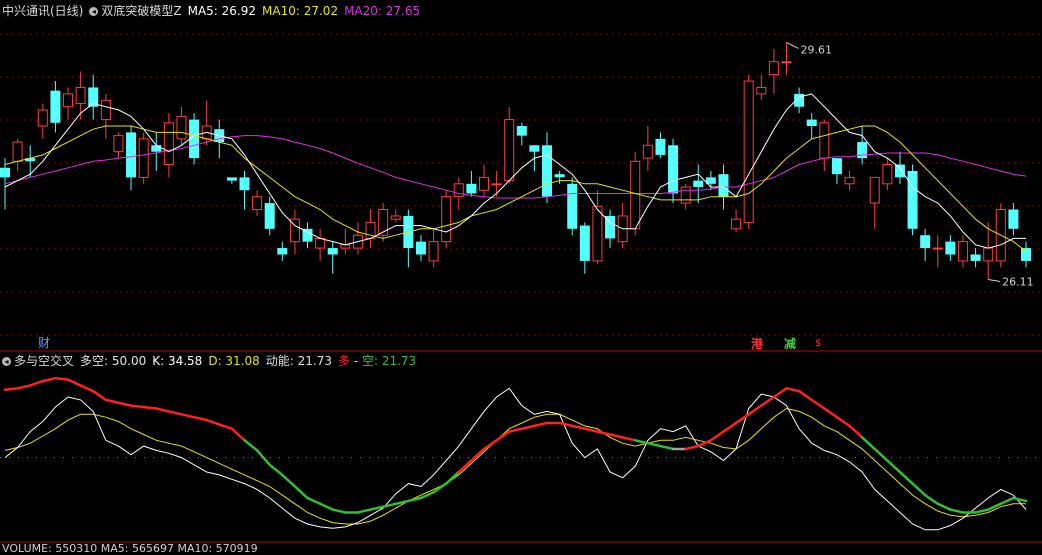 The width and height of the screenshot is (1042, 555). What do you see at coordinates (994, 281) in the screenshot?
I see `low-pointer` at bounding box center [994, 281].